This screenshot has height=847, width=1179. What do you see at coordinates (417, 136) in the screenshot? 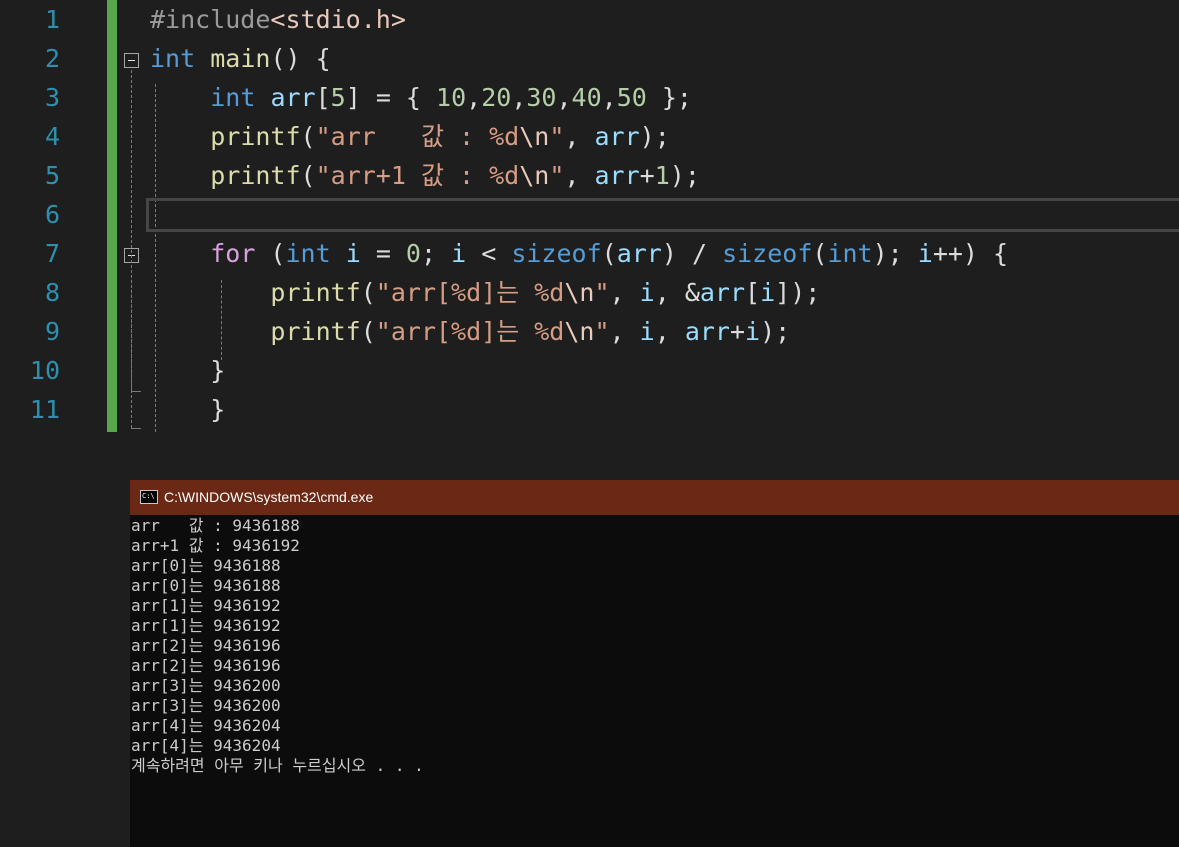
I see `code-token: "arr 값 : %d` at bounding box center [417, 136].